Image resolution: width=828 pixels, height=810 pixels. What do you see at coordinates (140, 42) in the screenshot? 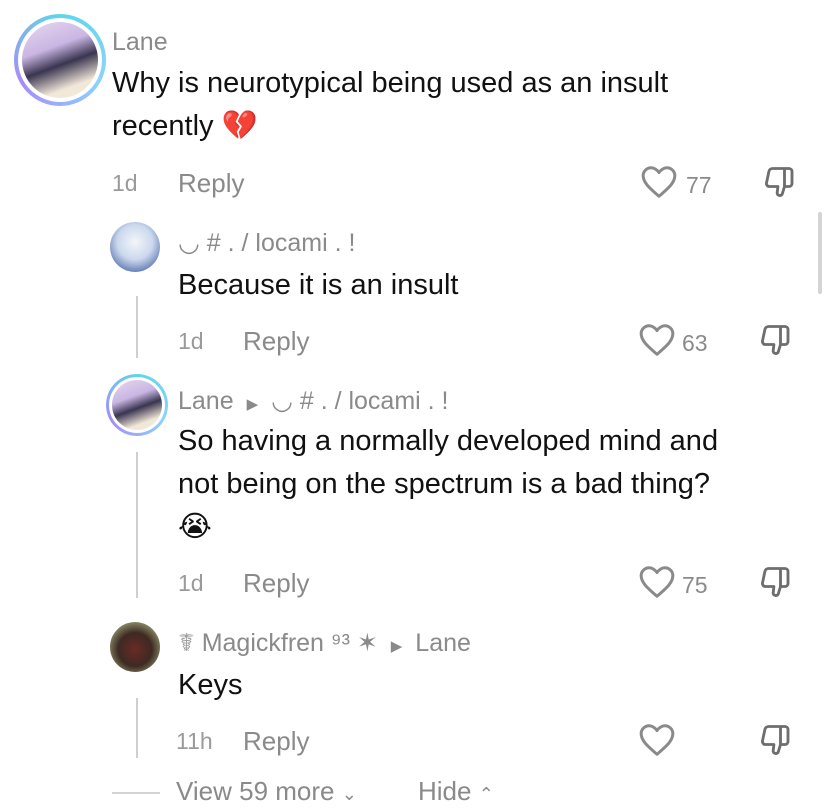
I see `comment-username: Lane` at bounding box center [140, 42].